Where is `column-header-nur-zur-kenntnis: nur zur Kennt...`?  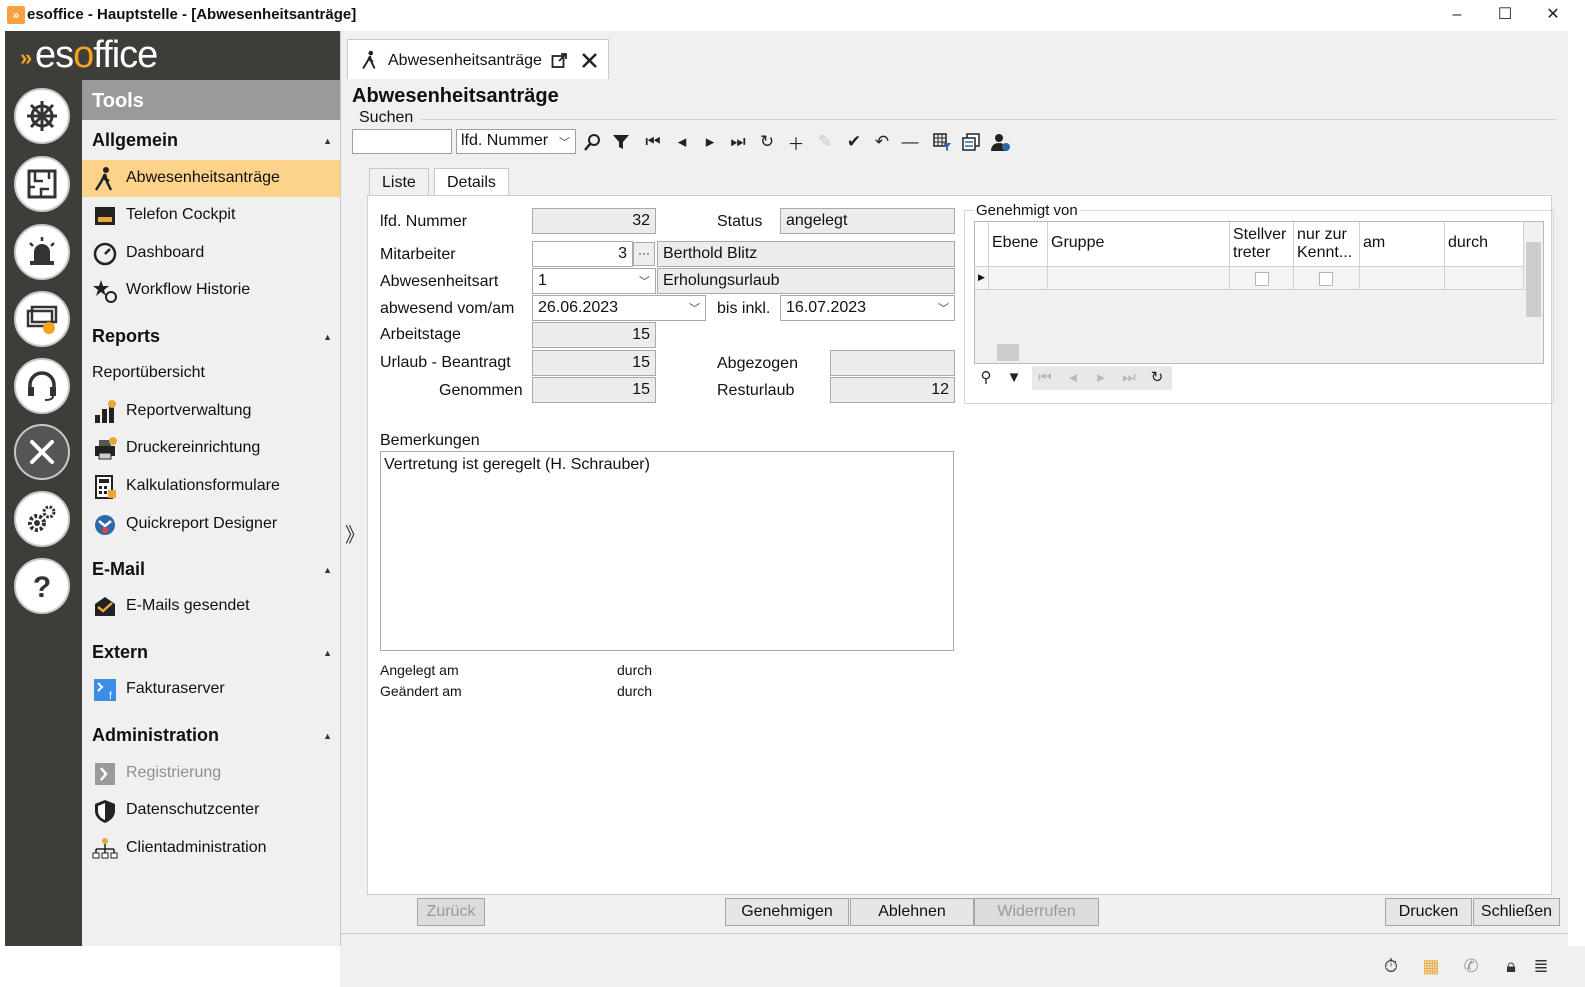
column-header-nur-zur-kenntnis: nur zur Kennt... is located at coordinates (1327, 244).